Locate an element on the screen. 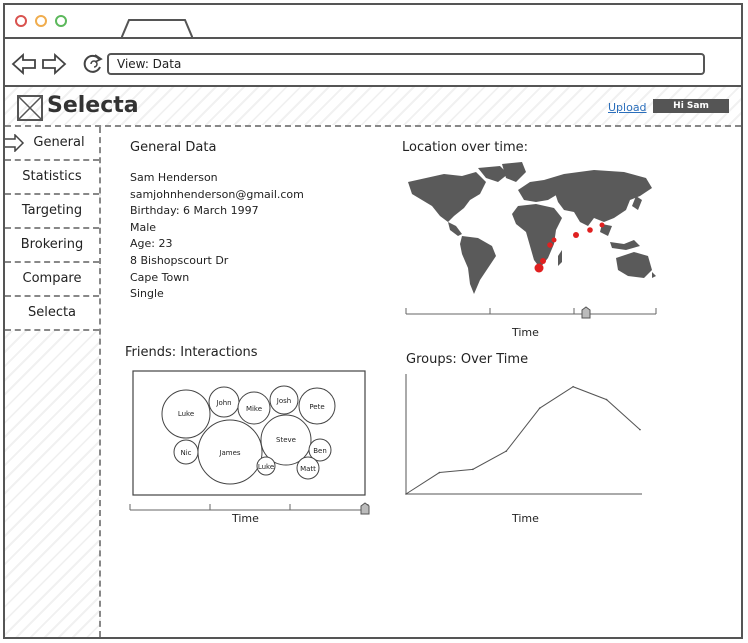 This screenshot has height=643, width=748. current-page-arrow-icon is located at coordinates (15, 143).